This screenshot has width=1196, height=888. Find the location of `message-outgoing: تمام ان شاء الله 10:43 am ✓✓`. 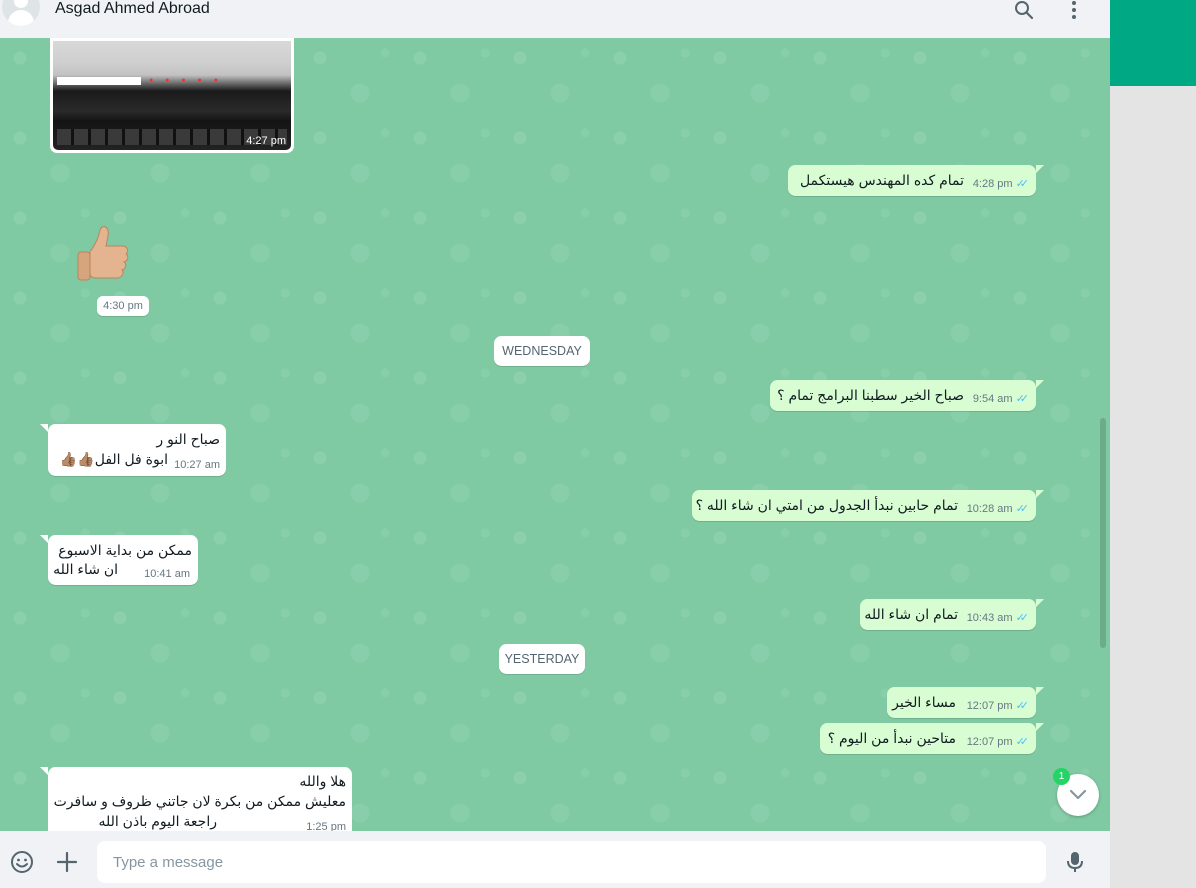

message-outgoing: تمام ان شاء الله 10:43 am ✓✓ is located at coordinates (952, 614).